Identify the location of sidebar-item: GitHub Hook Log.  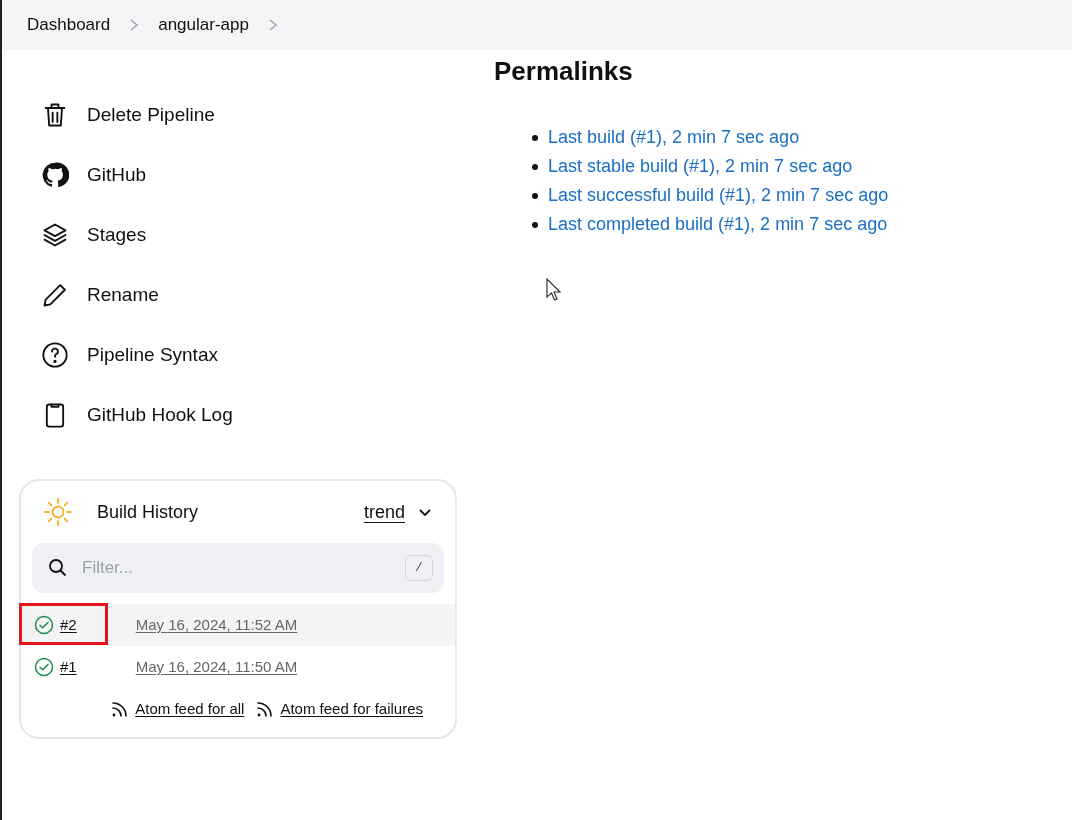
(237, 415).